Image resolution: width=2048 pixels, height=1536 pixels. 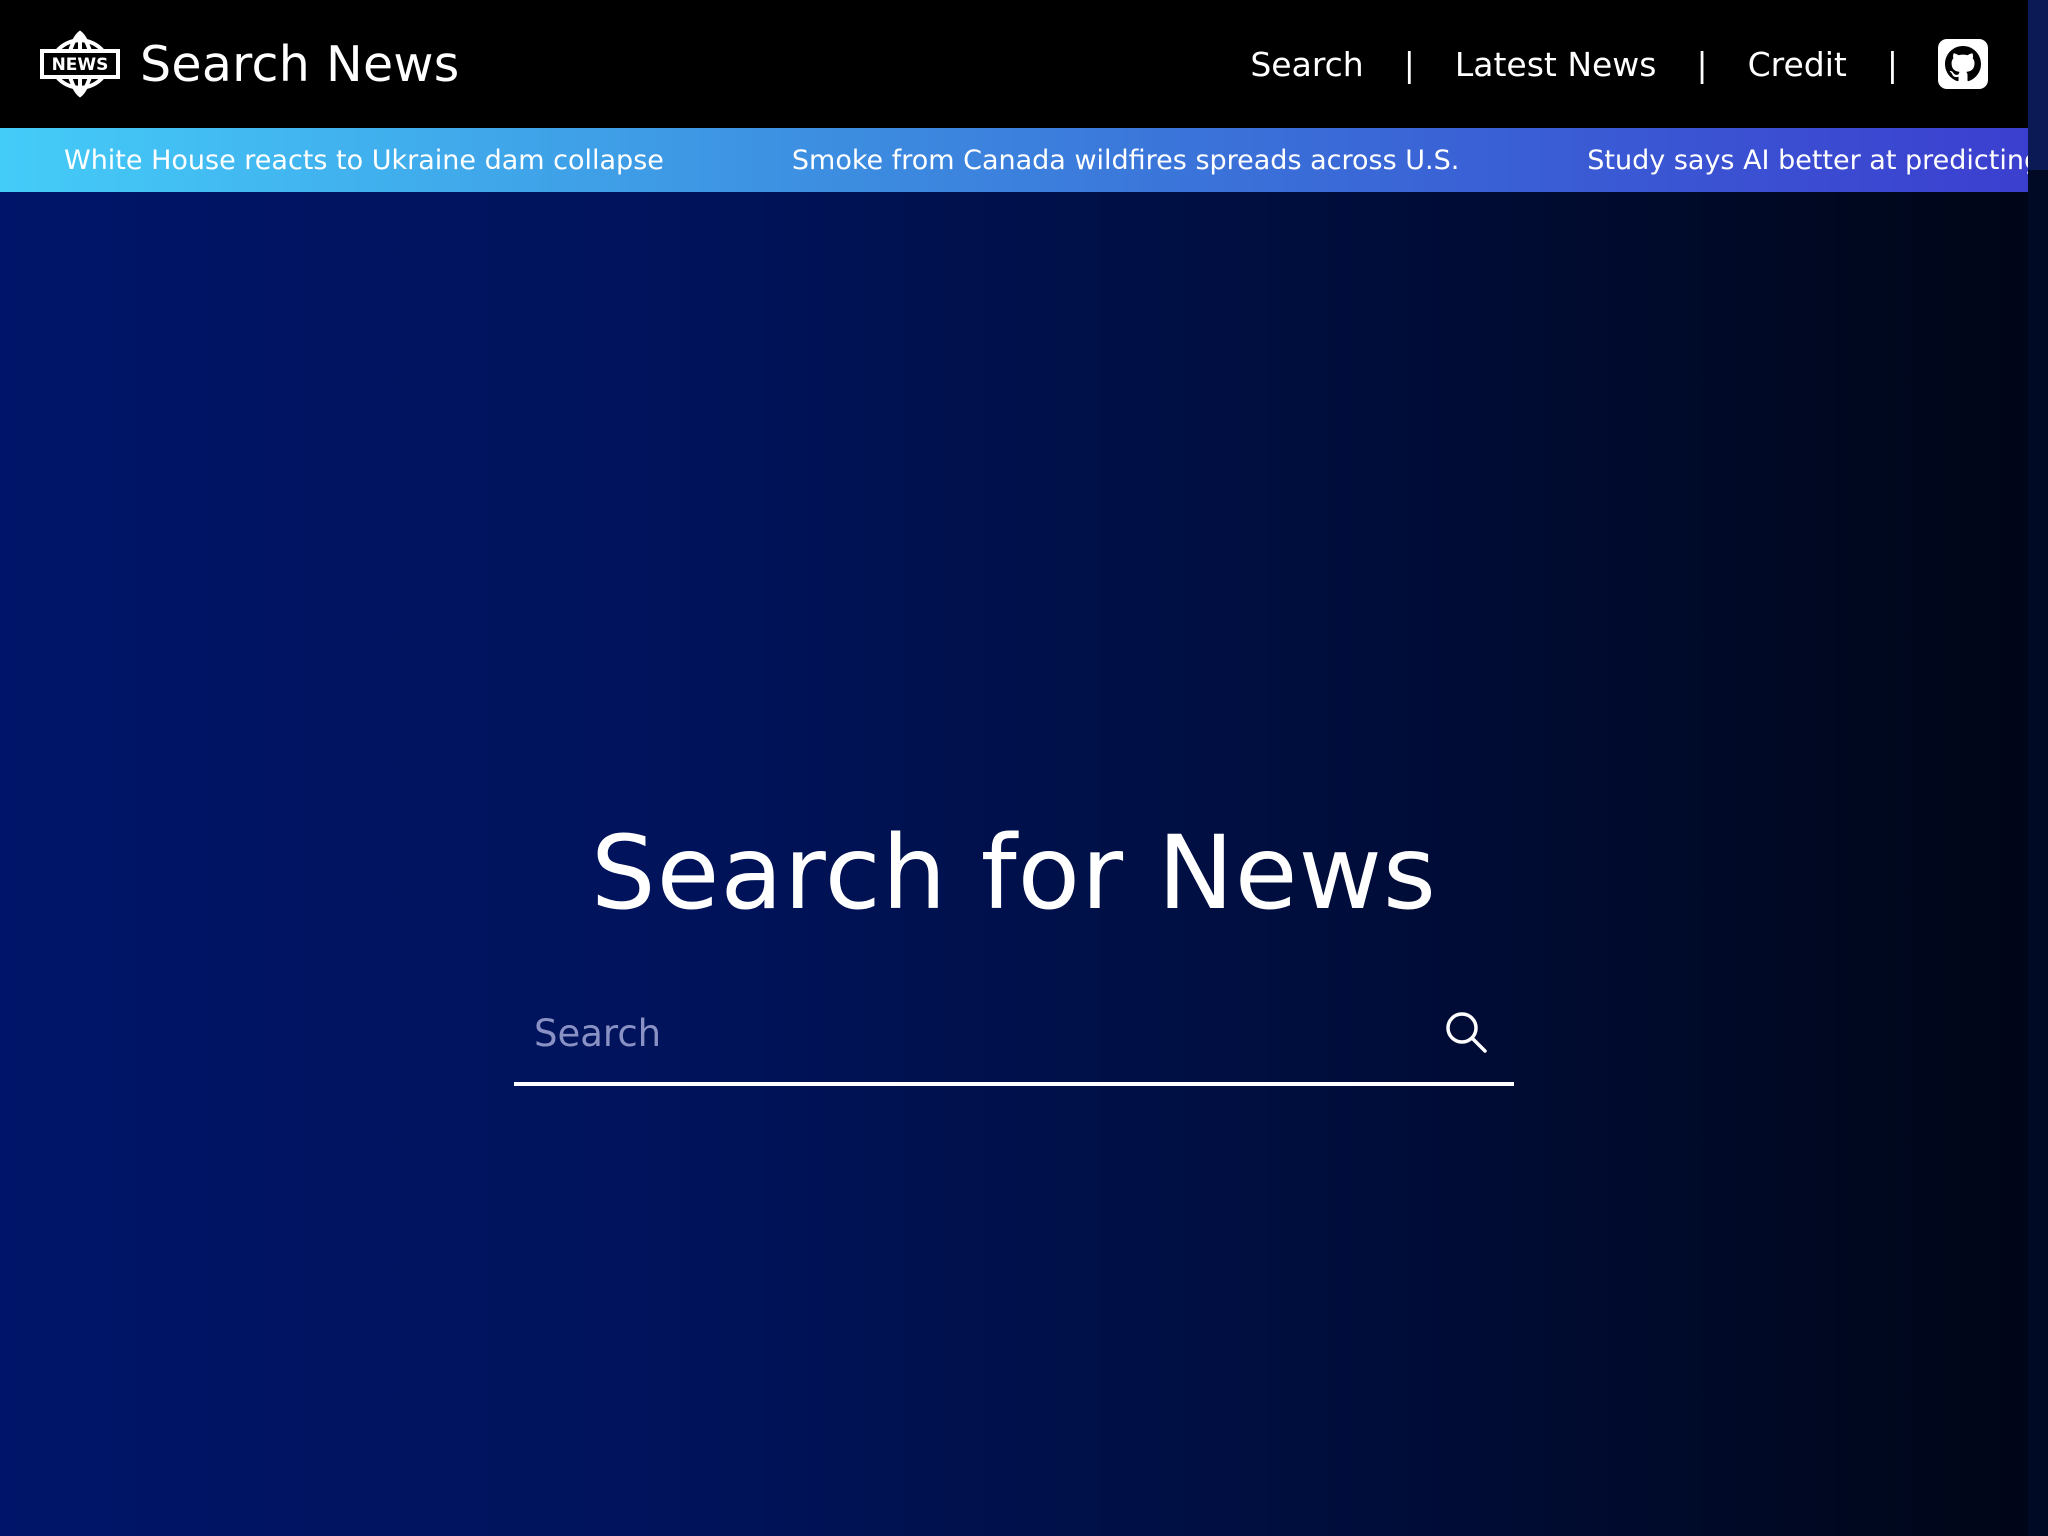 What do you see at coordinates (2038, 768) in the screenshot?
I see `scrollbar-track` at bounding box center [2038, 768].